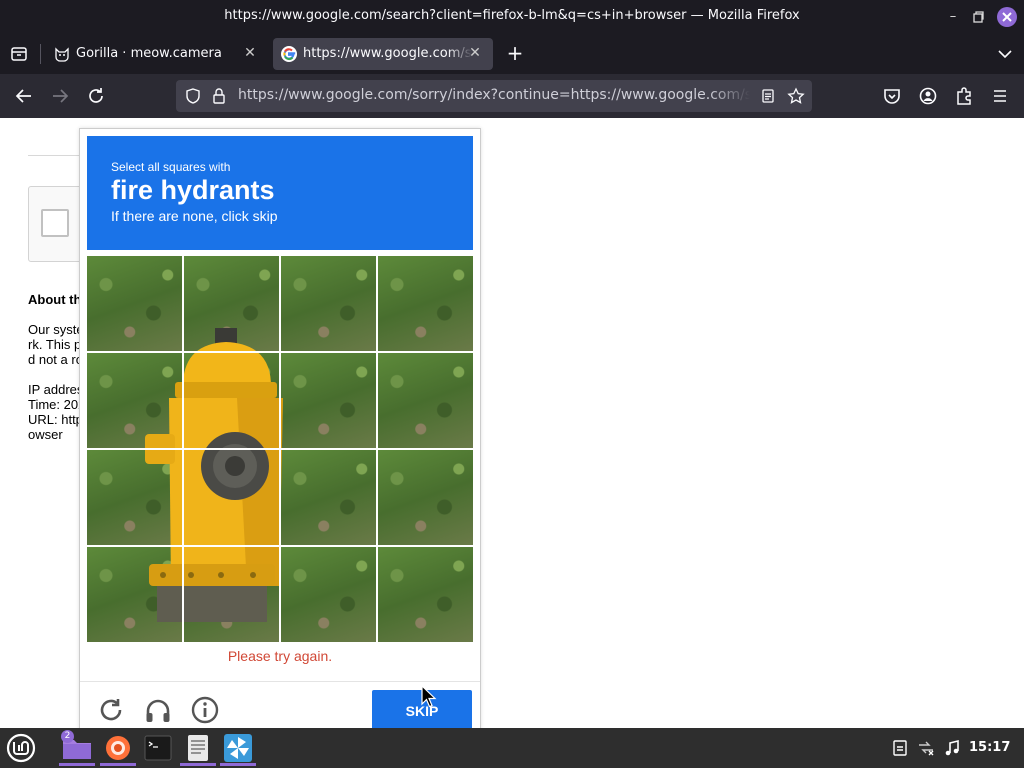  Describe the element at coordinates (768, 96) in the screenshot. I see `reader-view-icon` at that location.